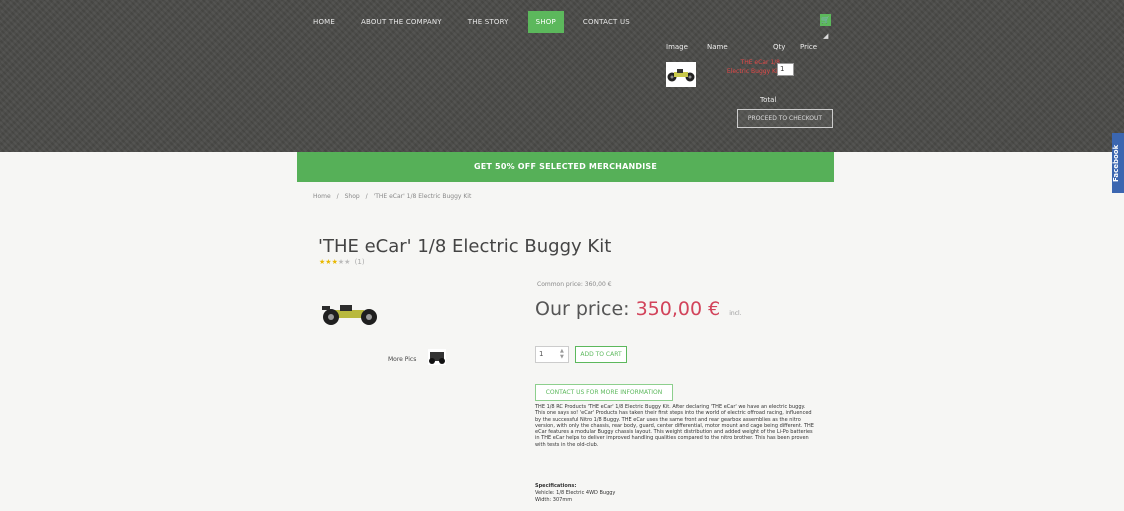  I want to click on nav-shop: SHOP, so click(545, 22).